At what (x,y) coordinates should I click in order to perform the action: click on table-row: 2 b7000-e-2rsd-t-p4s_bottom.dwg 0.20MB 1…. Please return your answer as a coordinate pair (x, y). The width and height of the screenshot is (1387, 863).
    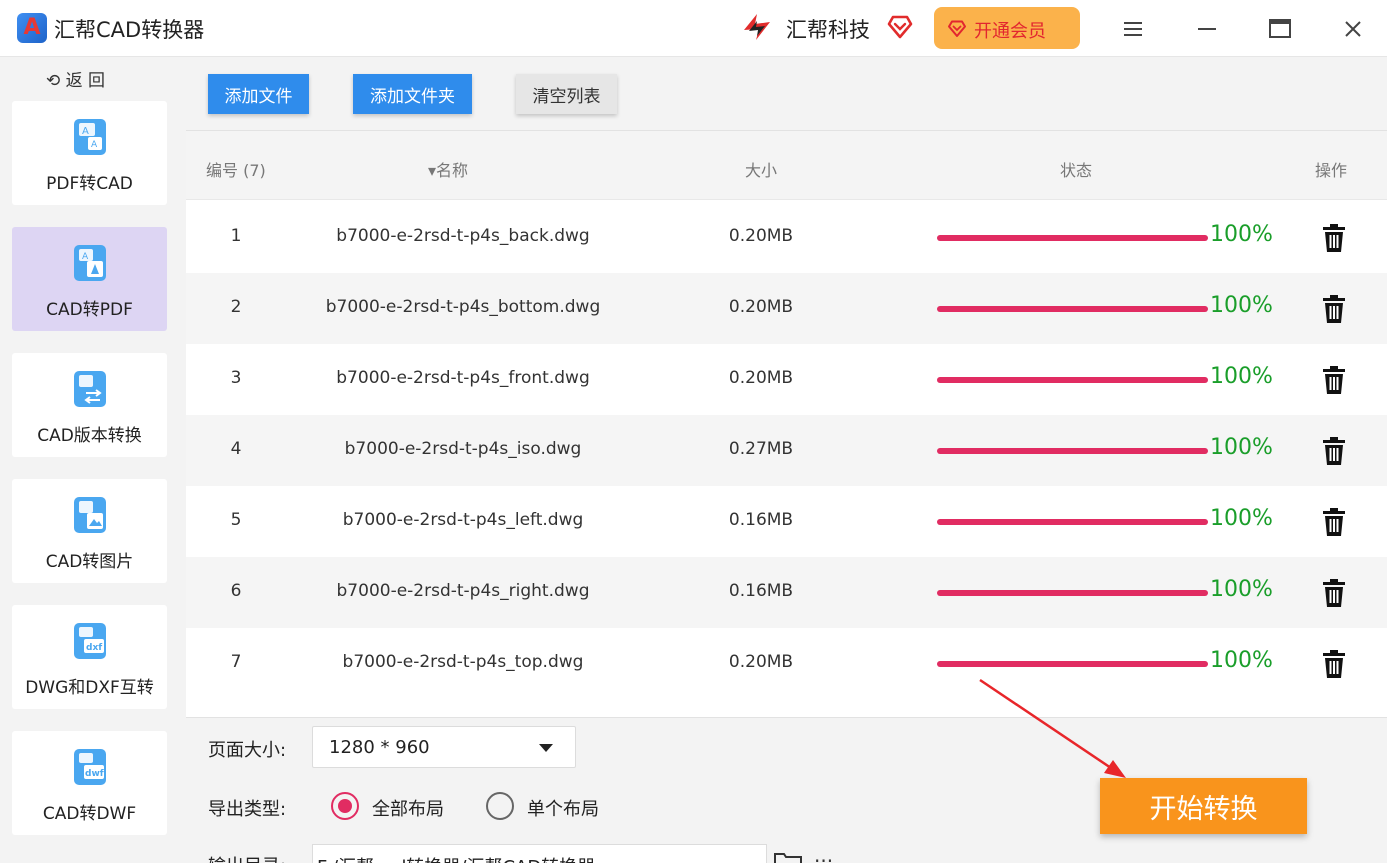
    Looking at the image, I should click on (786, 308).